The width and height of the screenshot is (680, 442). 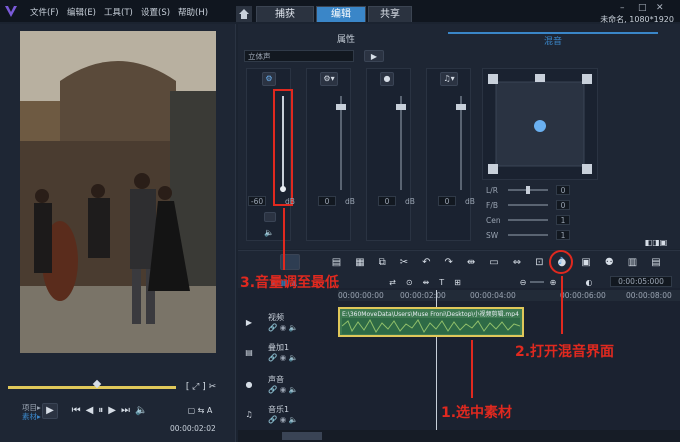 What do you see at coordinates (528, 220) in the screenshot?
I see `cen-slider` at bounding box center [528, 220].